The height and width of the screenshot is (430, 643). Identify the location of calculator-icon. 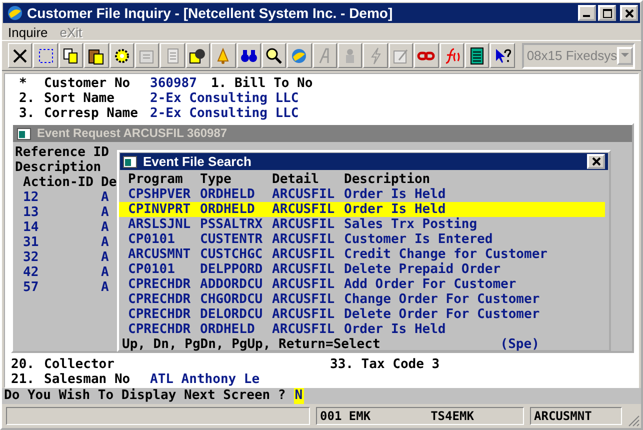
(477, 55).